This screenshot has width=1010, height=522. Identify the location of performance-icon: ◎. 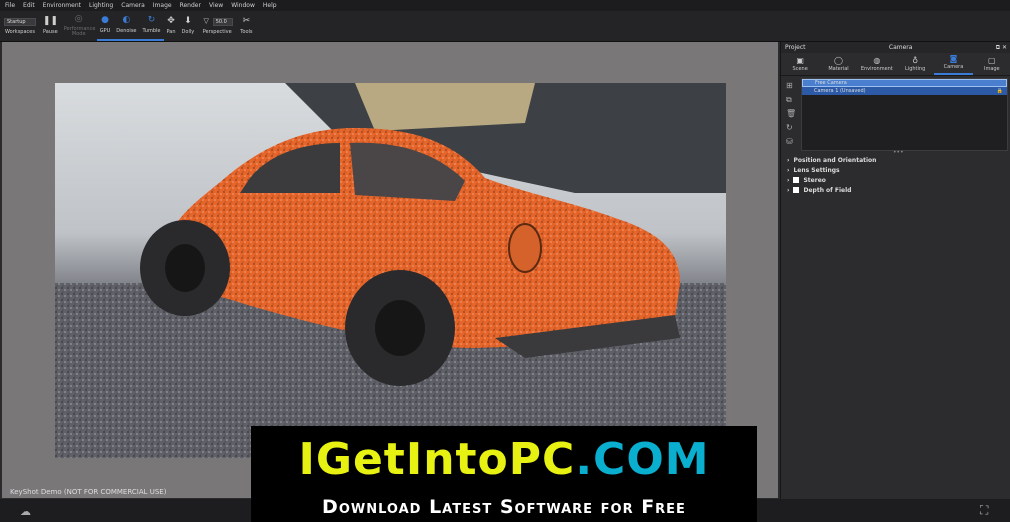
(78, 19).